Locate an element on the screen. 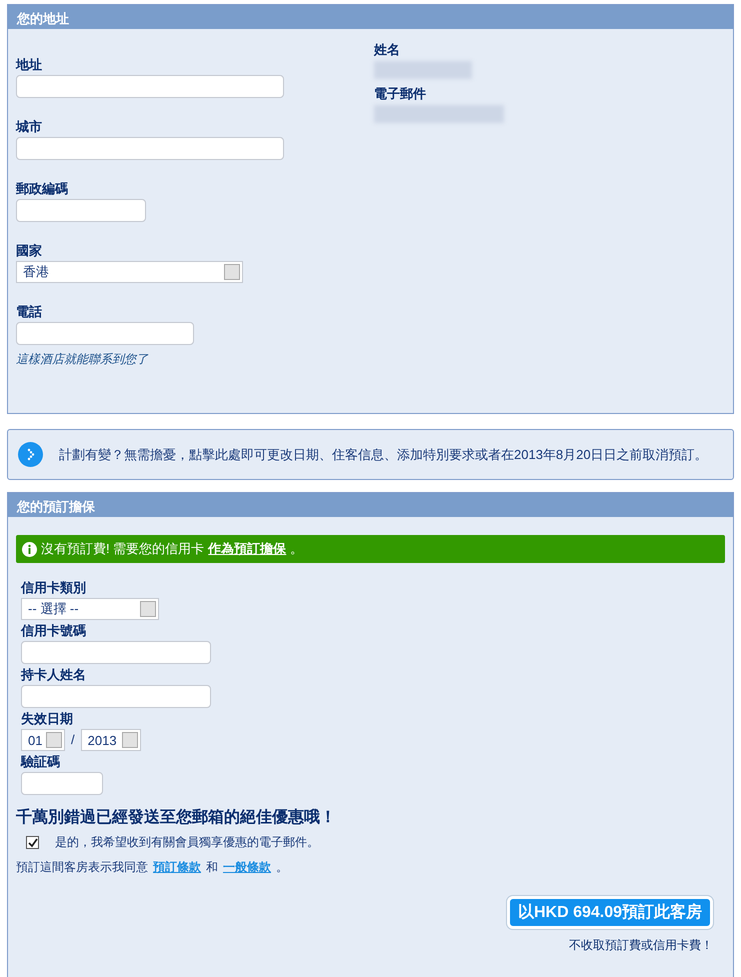 The height and width of the screenshot is (977, 741). field-label: 持卡人姓名 is located at coordinates (54, 675).